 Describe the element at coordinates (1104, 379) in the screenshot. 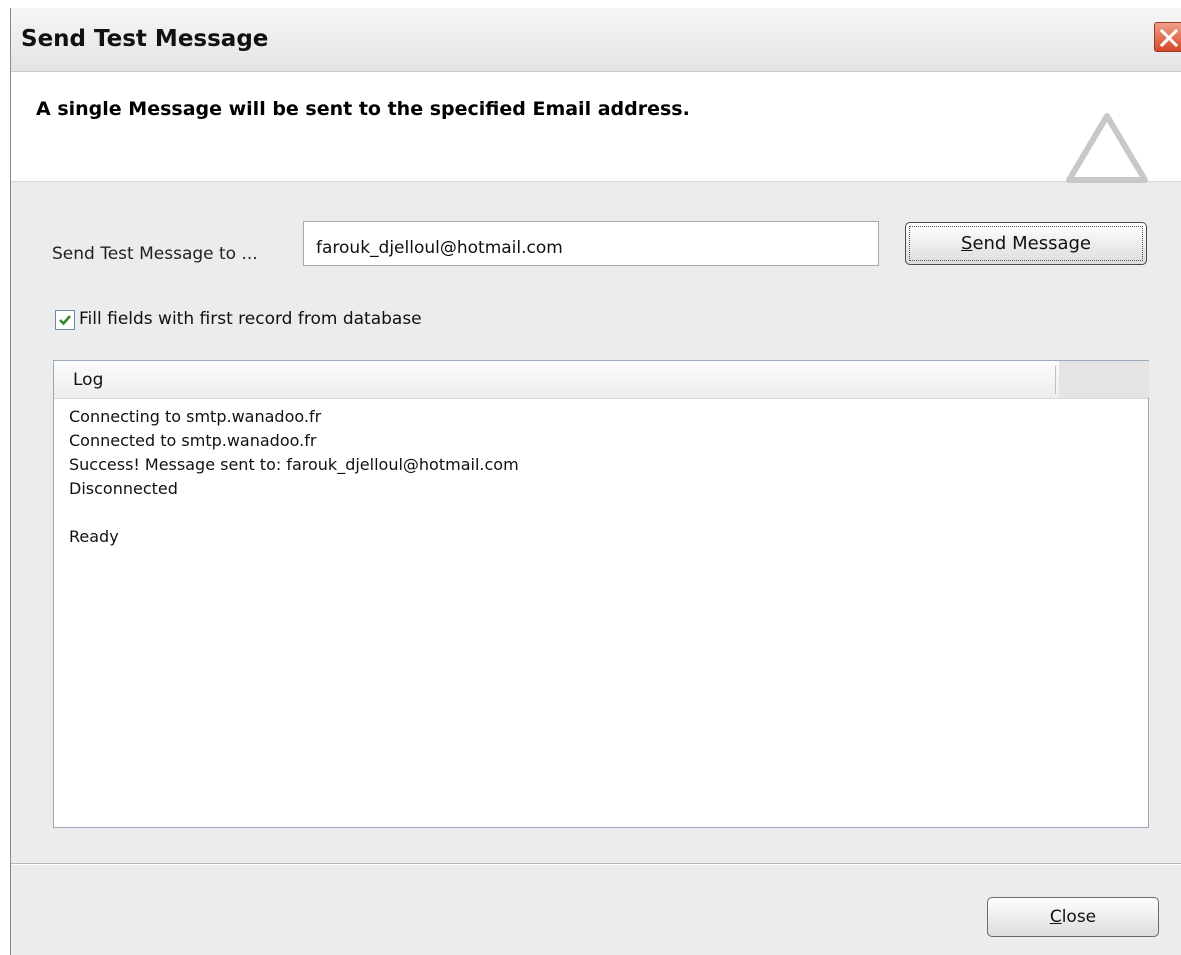

I see `header-filler` at that location.